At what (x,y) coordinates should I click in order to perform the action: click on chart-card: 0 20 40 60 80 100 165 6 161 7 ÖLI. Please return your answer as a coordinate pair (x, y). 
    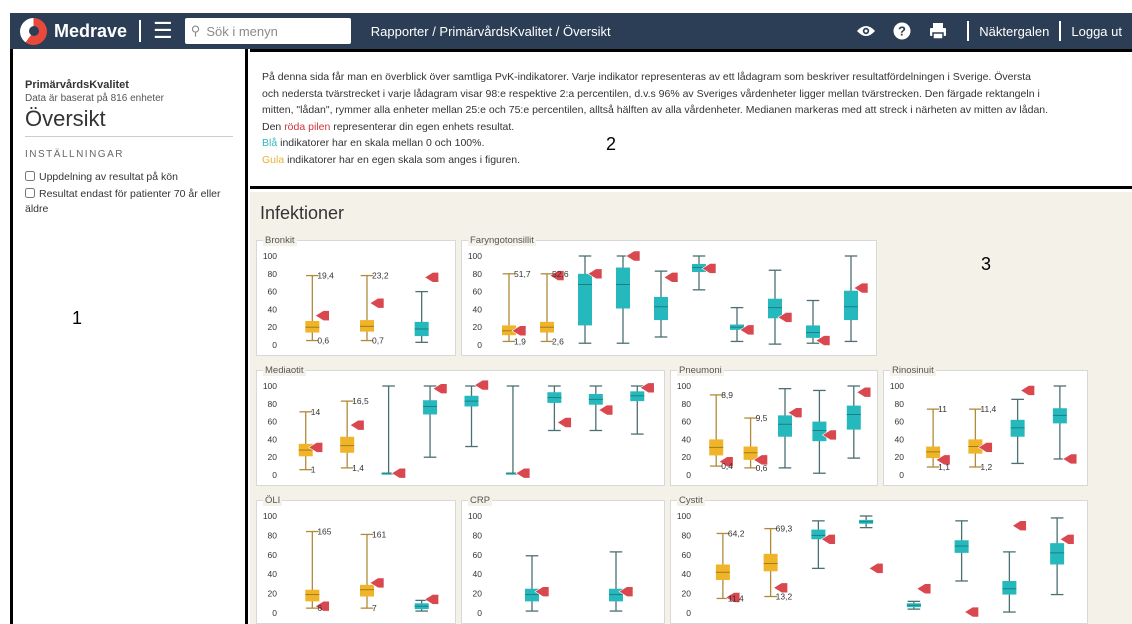
    Looking at the image, I should click on (356, 559).